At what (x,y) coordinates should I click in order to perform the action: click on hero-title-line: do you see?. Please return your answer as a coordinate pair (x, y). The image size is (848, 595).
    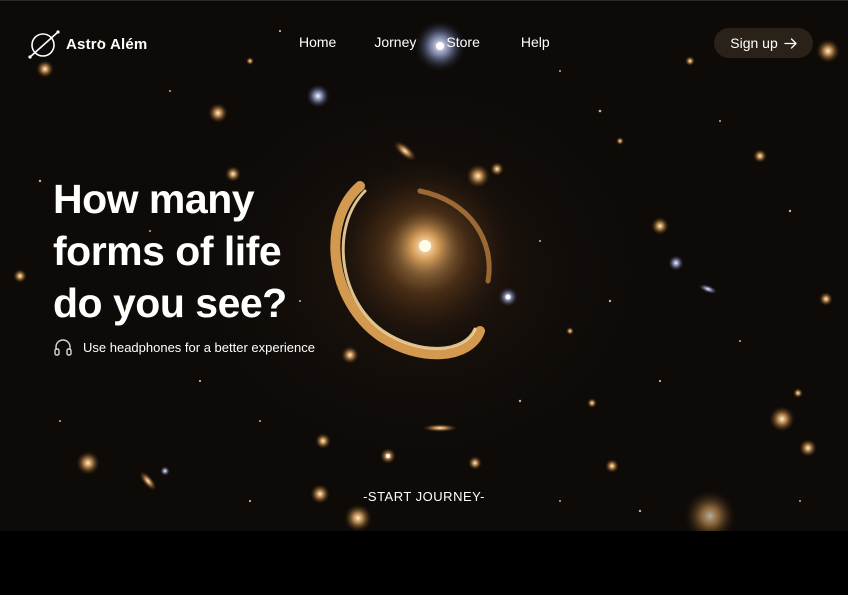
    Looking at the image, I should click on (170, 303).